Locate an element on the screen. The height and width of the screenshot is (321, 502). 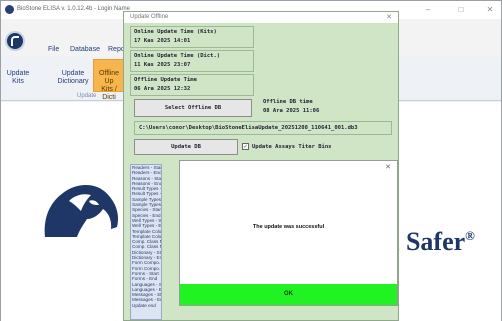
menu-file: File is located at coordinates (53, 49).